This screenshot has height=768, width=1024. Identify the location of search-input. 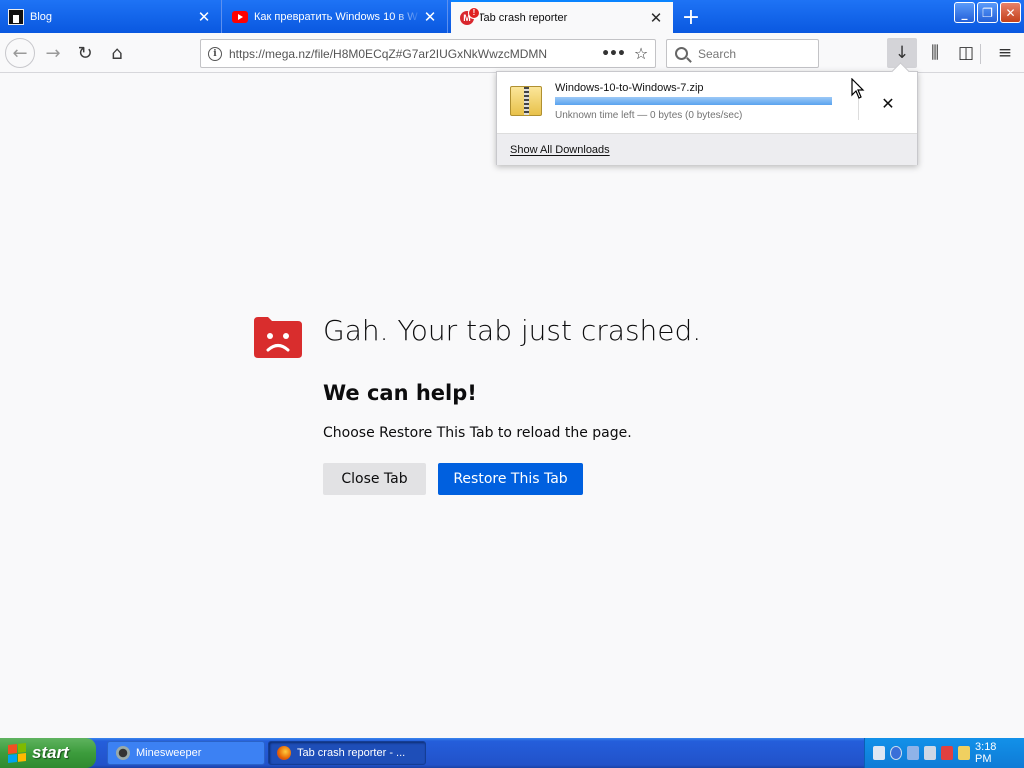
(753, 53).